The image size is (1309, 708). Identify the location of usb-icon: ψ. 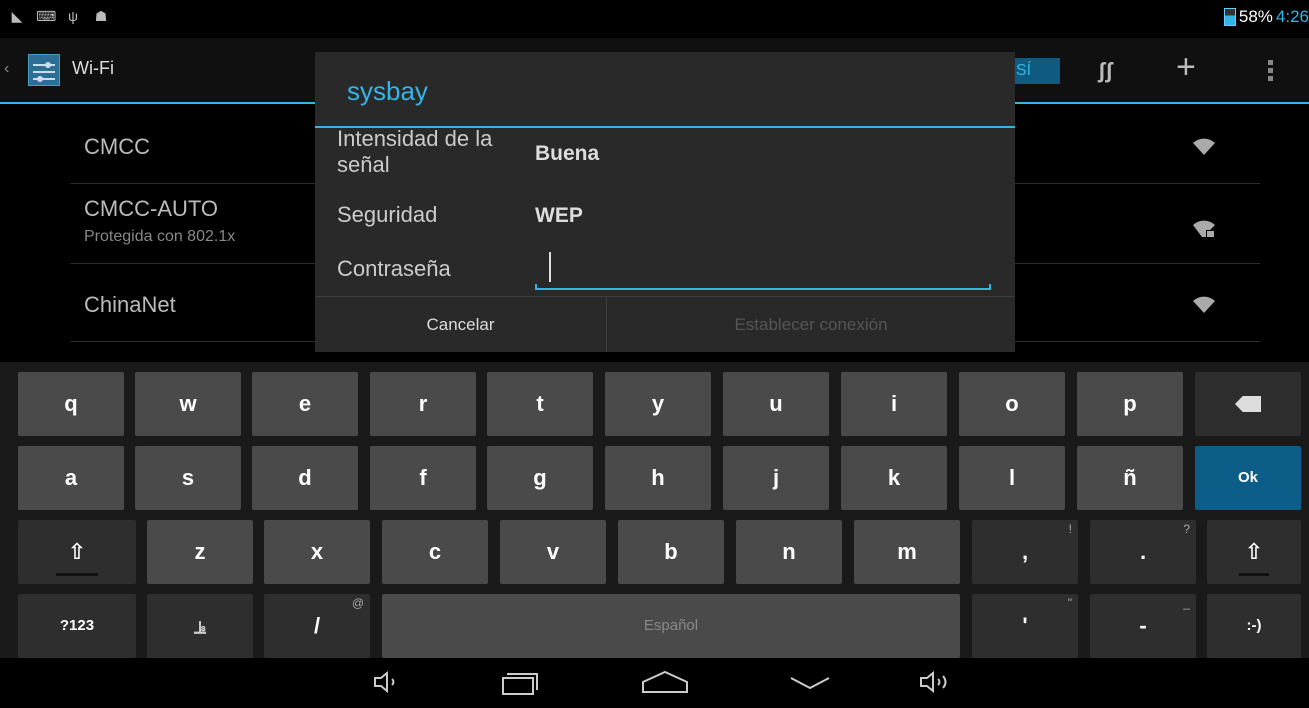
(73, 16).